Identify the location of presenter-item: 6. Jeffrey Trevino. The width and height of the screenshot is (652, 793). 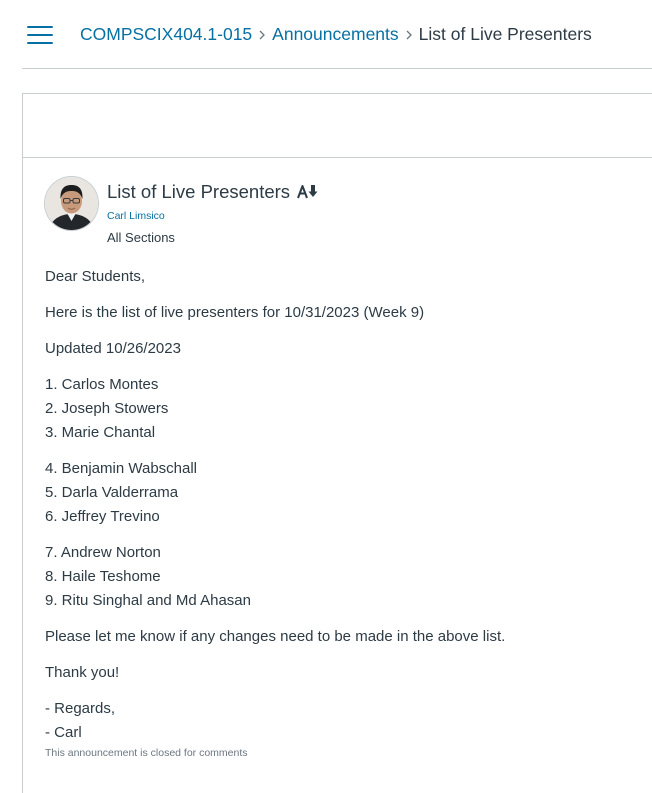
(102, 516).